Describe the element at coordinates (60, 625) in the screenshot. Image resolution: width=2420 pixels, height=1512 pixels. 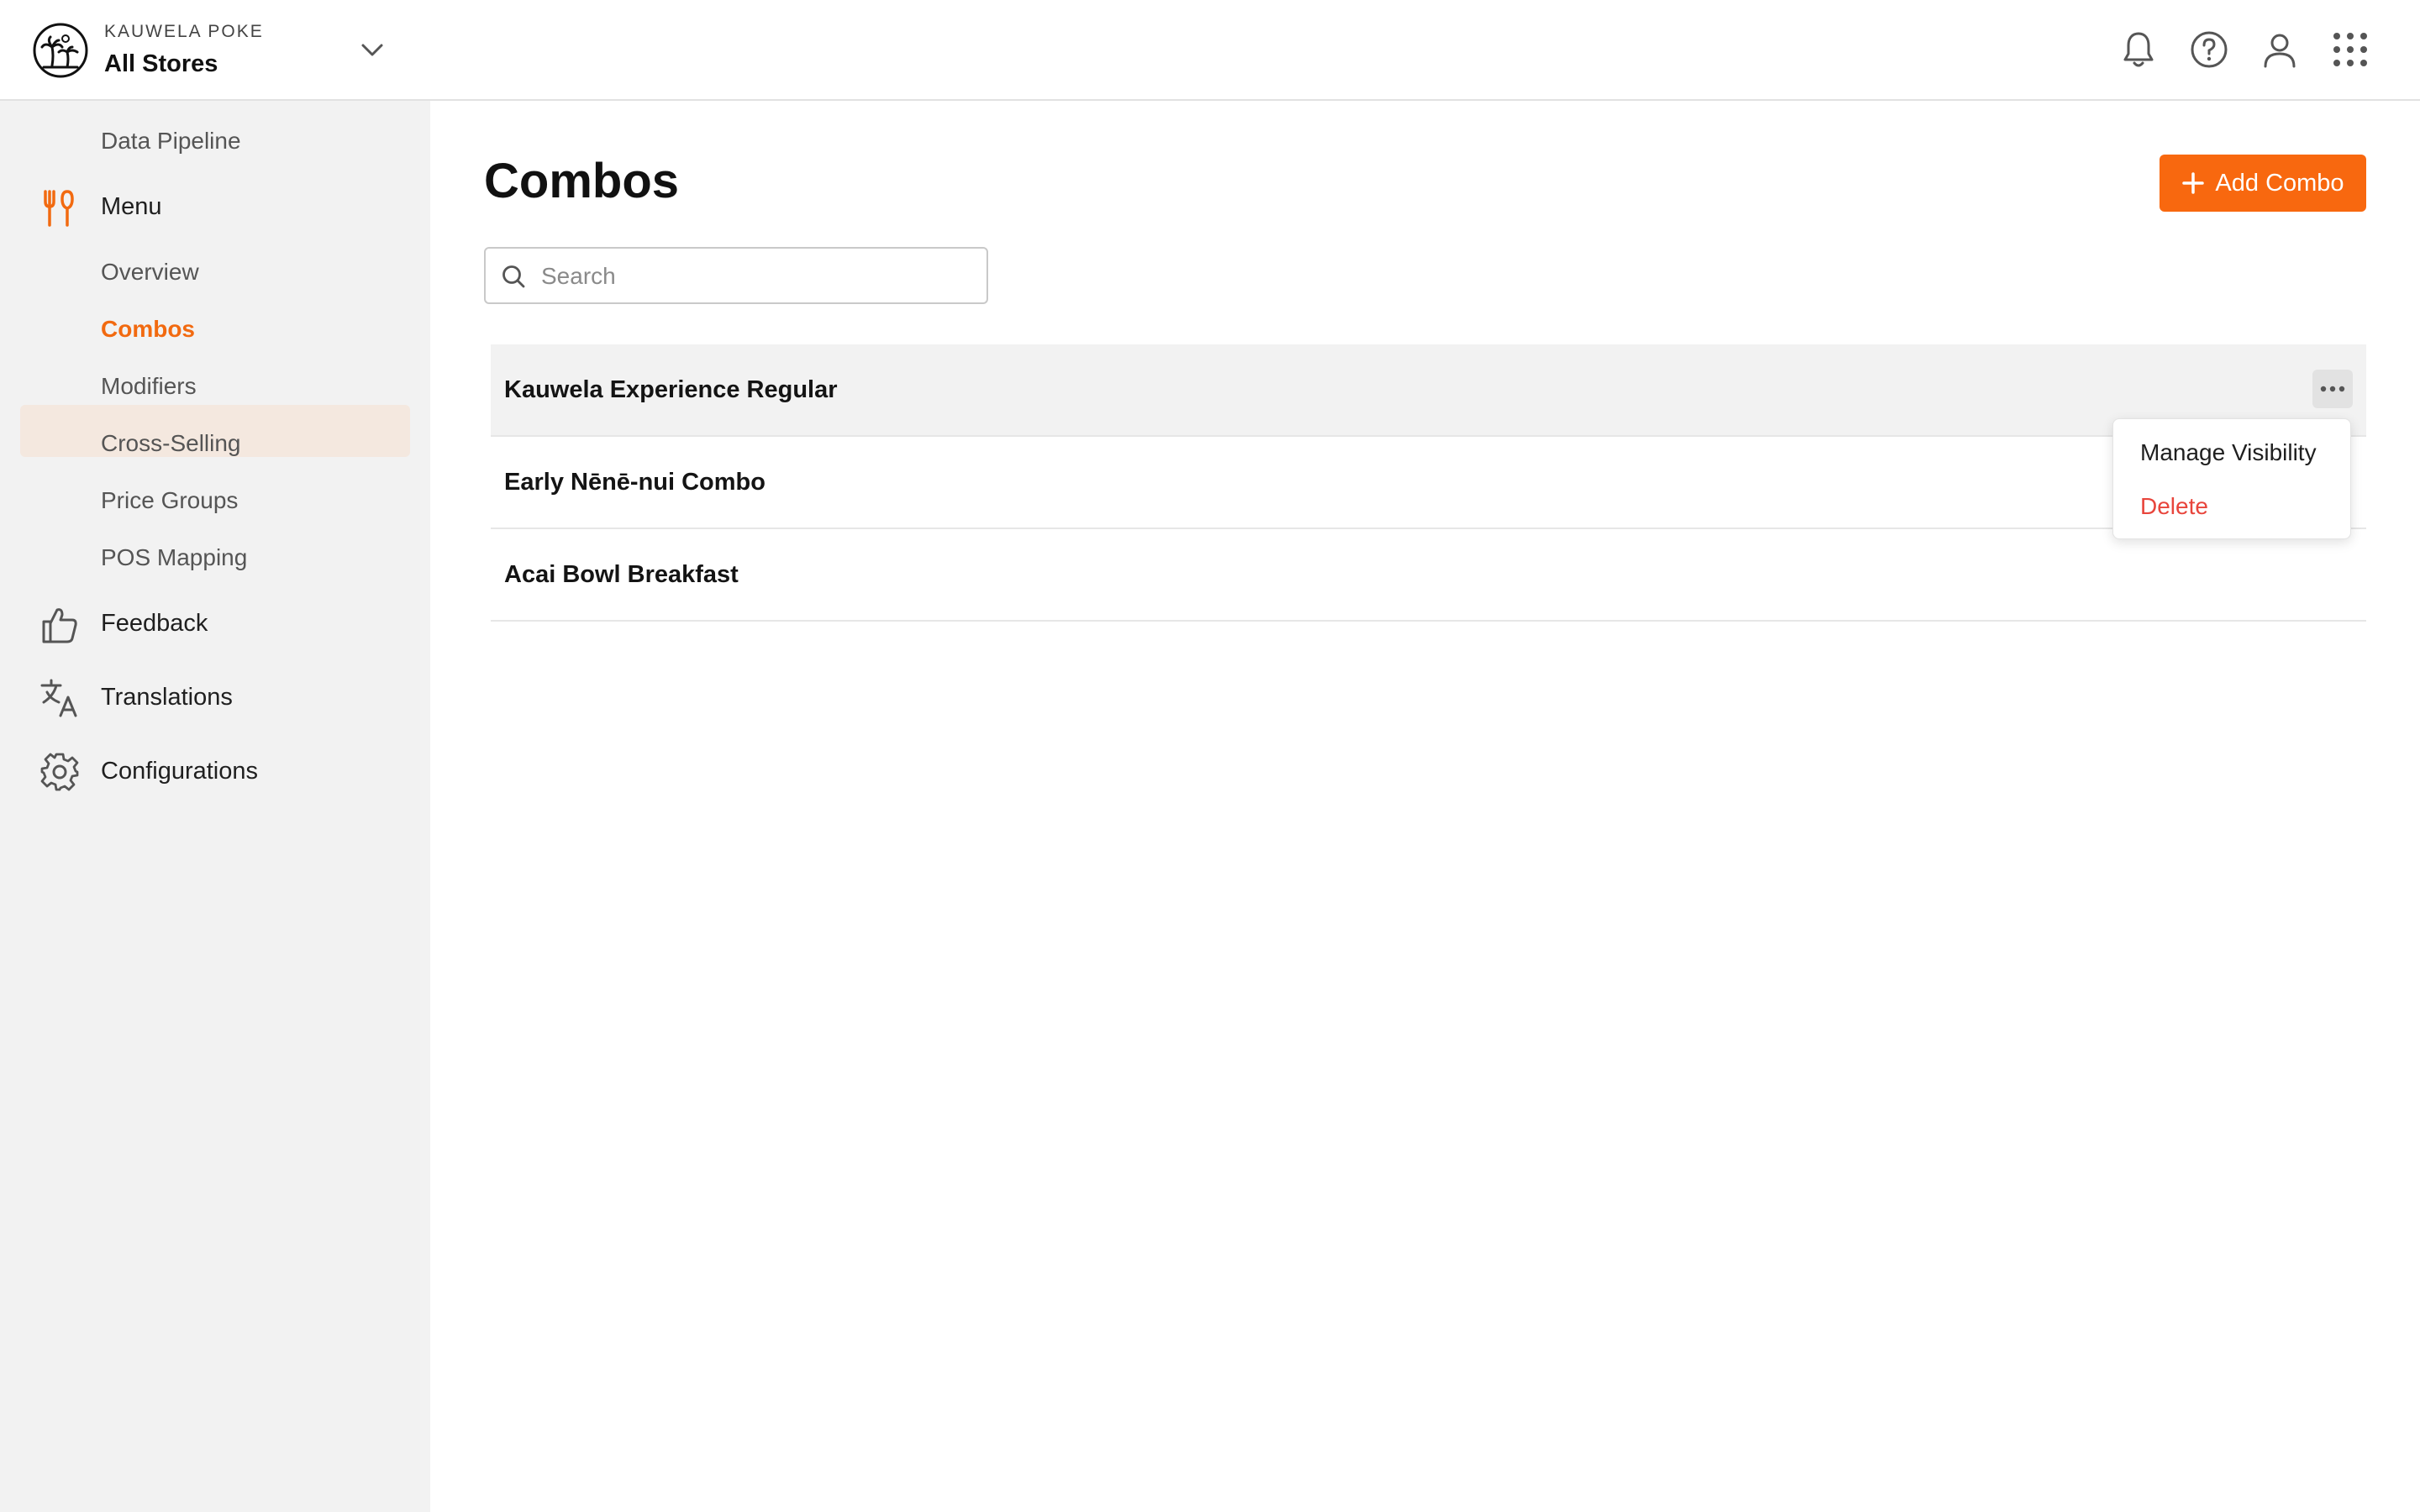
I see `thumbs-up-icon` at that location.